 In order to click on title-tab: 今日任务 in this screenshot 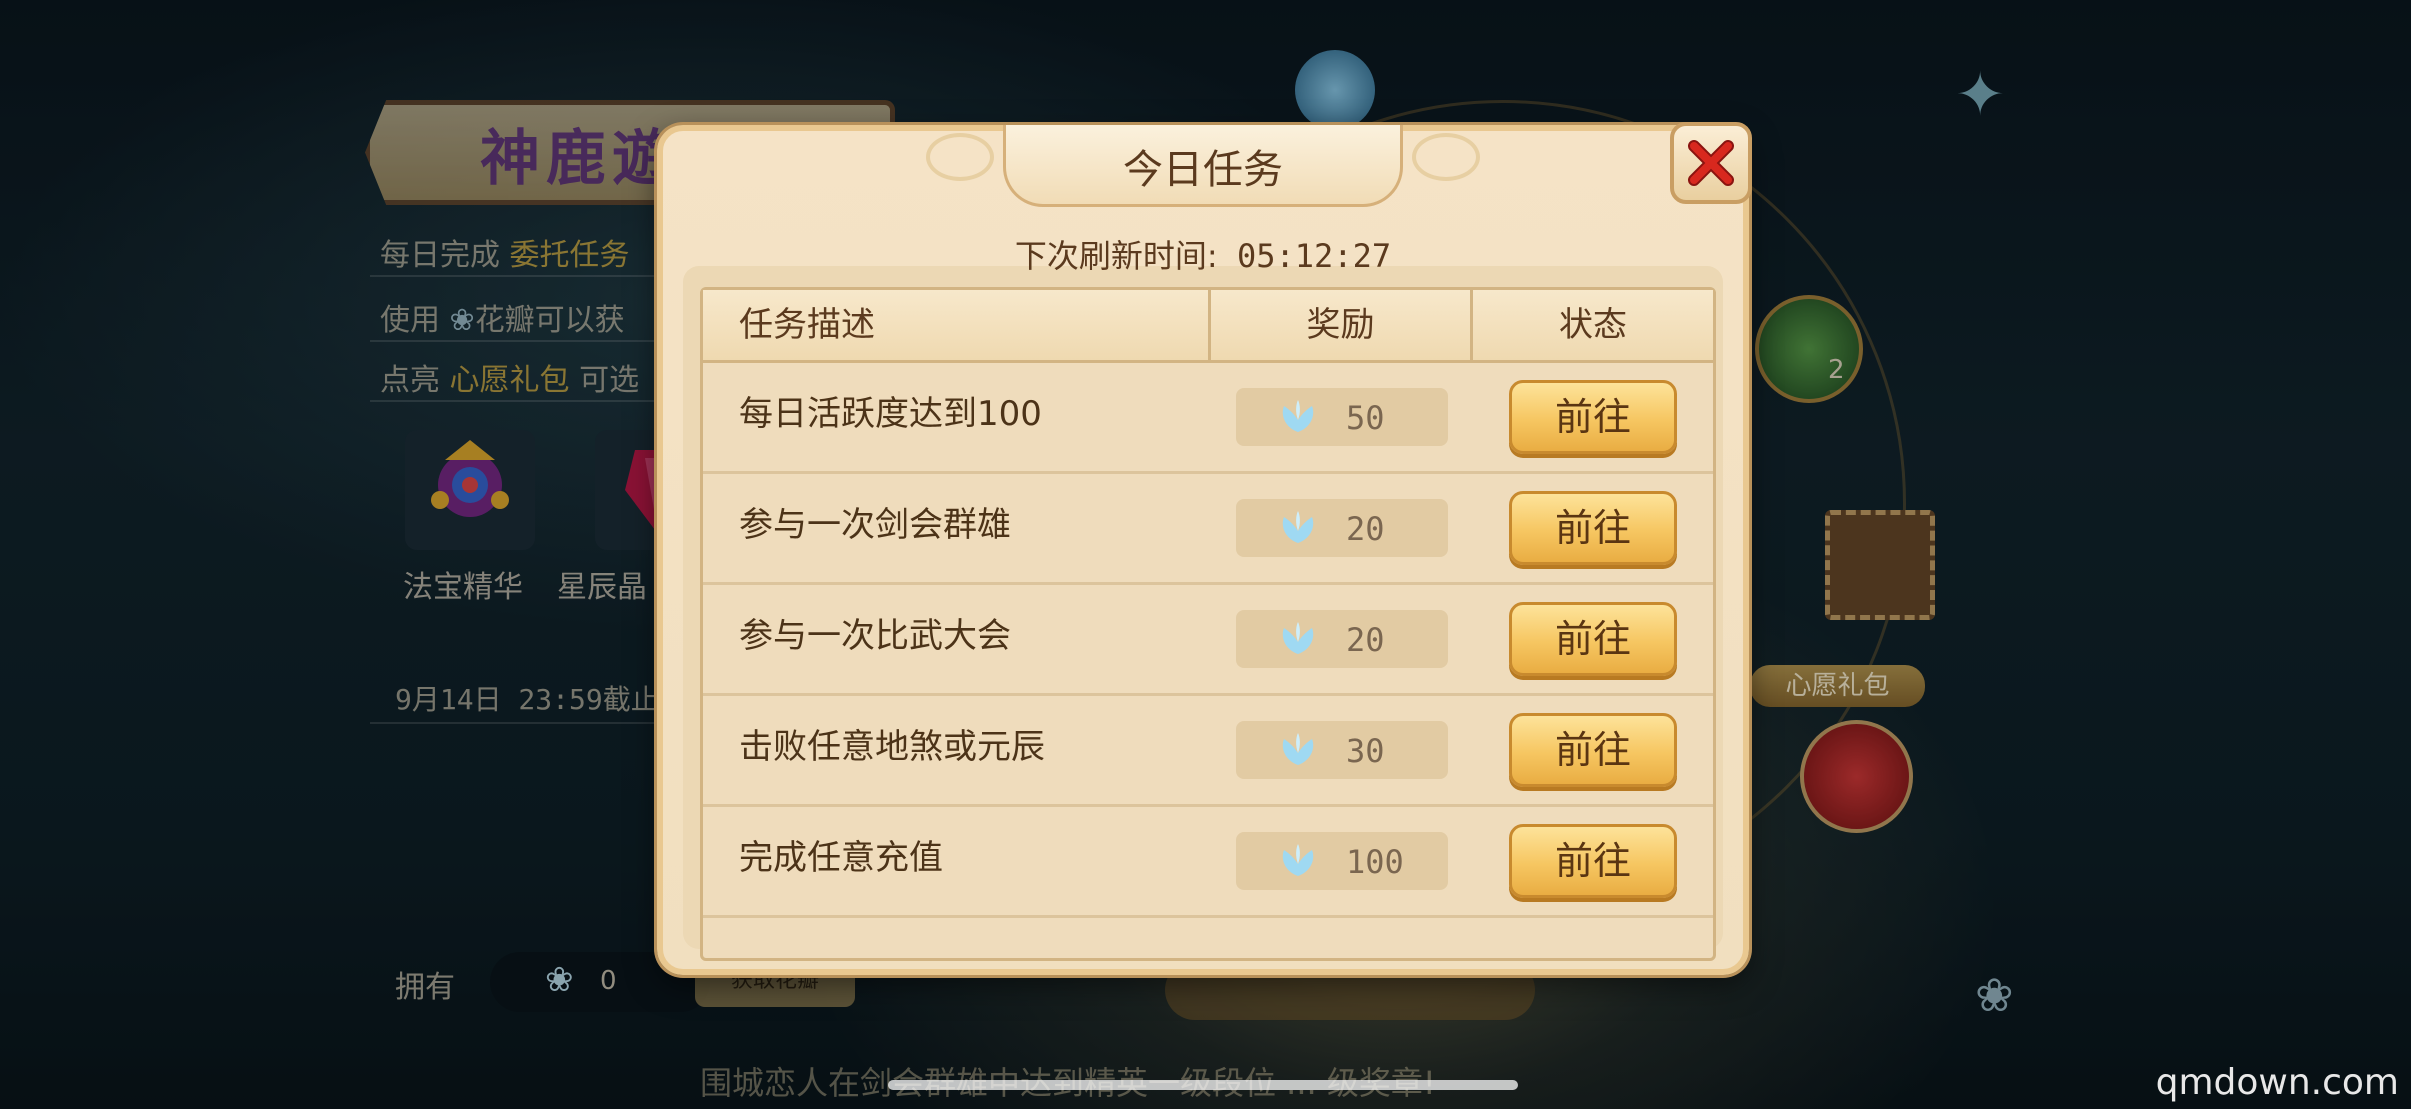, I will do `click(1203, 166)`.